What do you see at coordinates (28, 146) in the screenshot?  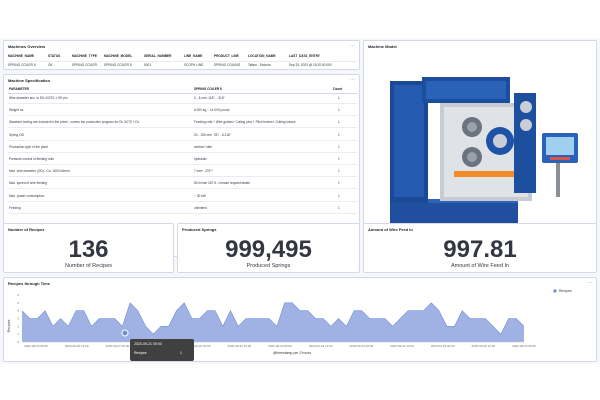 I see `table-cell: Production type of the plant` at bounding box center [28, 146].